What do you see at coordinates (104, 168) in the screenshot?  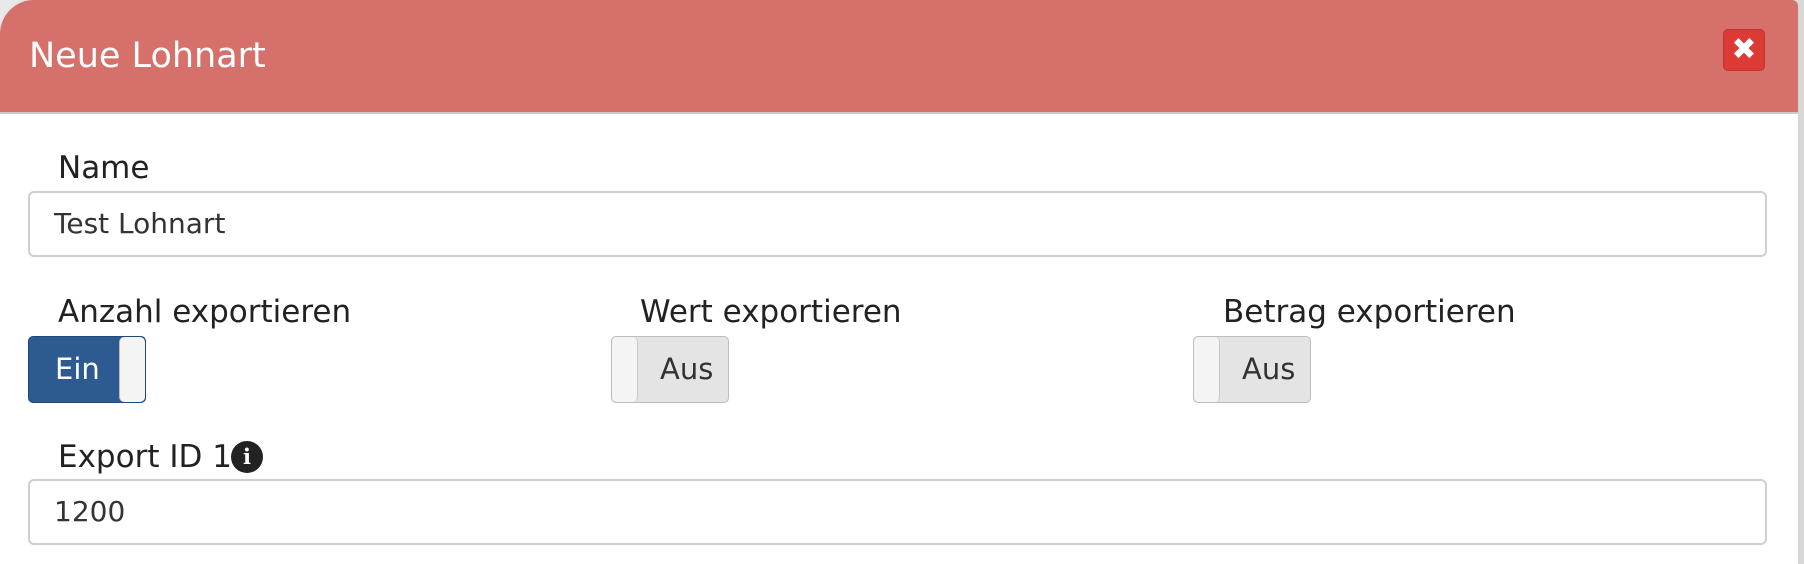 I see `name-label: Name` at bounding box center [104, 168].